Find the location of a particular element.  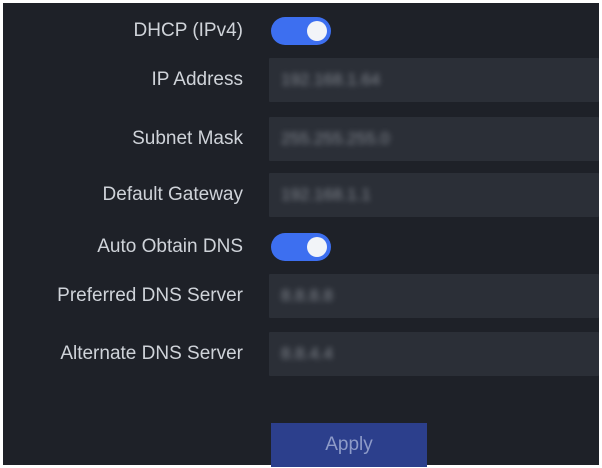

apply-button: Apply is located at coordinates (349, 445).